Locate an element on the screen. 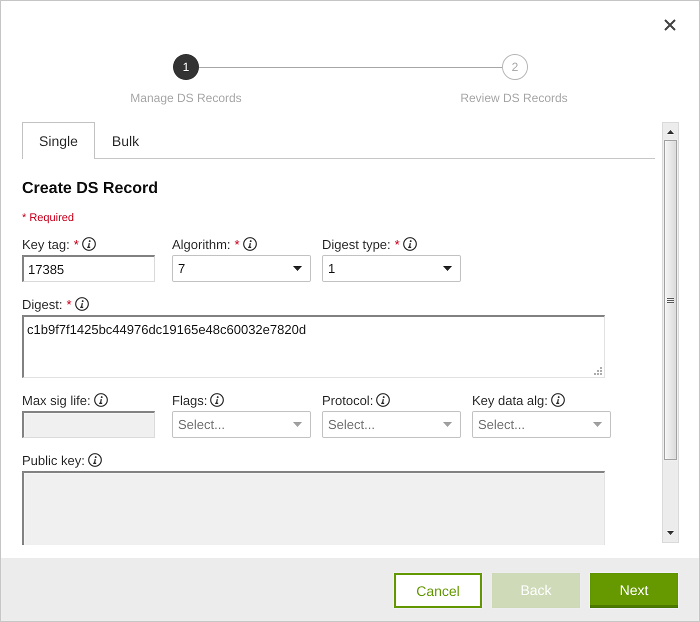 The image size is (700, 622). field-label: Public key: is located at coordinates (53, 460).